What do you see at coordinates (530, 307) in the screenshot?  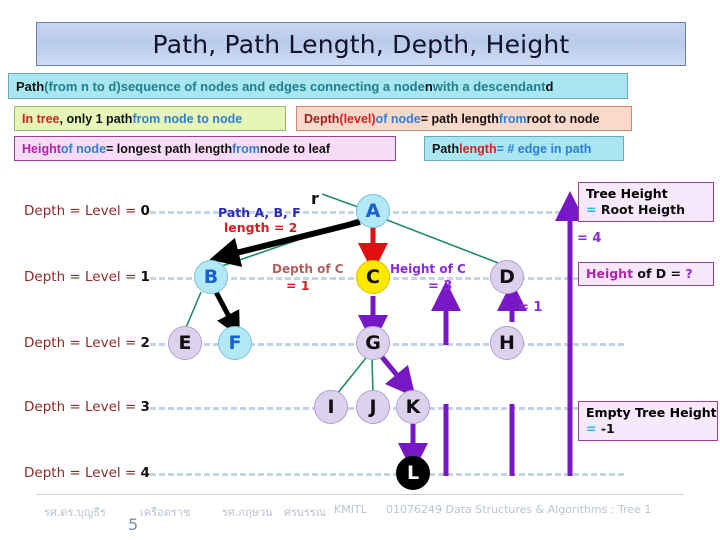 I see `annotation-height-of-d-value: = 1` at bounding box center [530, 307].